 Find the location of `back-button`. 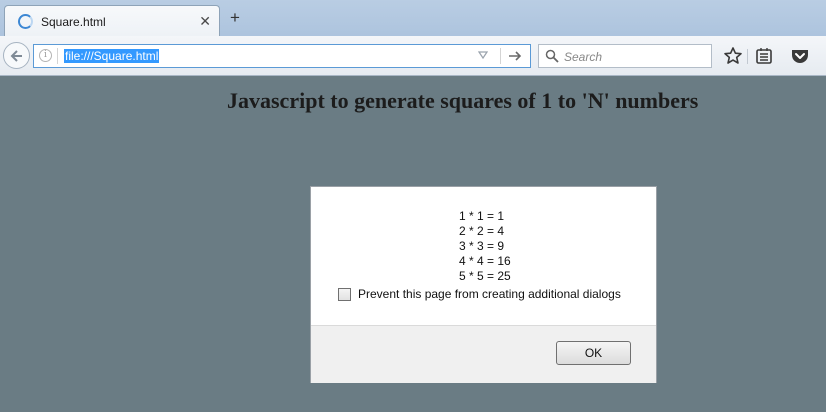

back-button is located at coordinates (16, 55).